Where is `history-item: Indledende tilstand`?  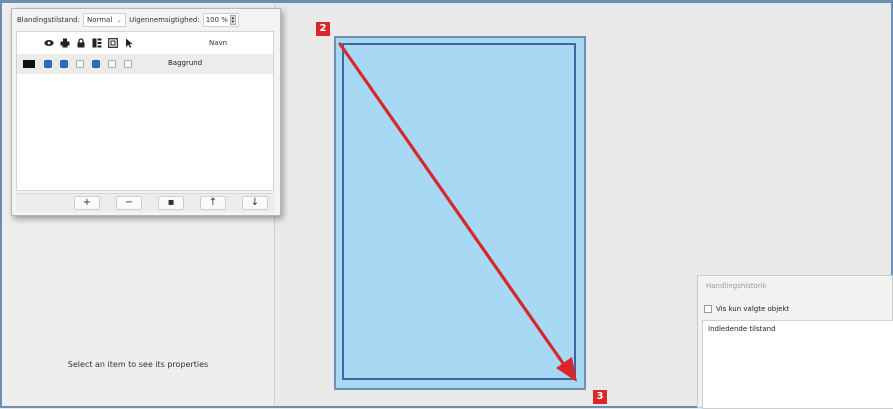 history-item: Indledende tilstand is located at coordinates (742, 329).